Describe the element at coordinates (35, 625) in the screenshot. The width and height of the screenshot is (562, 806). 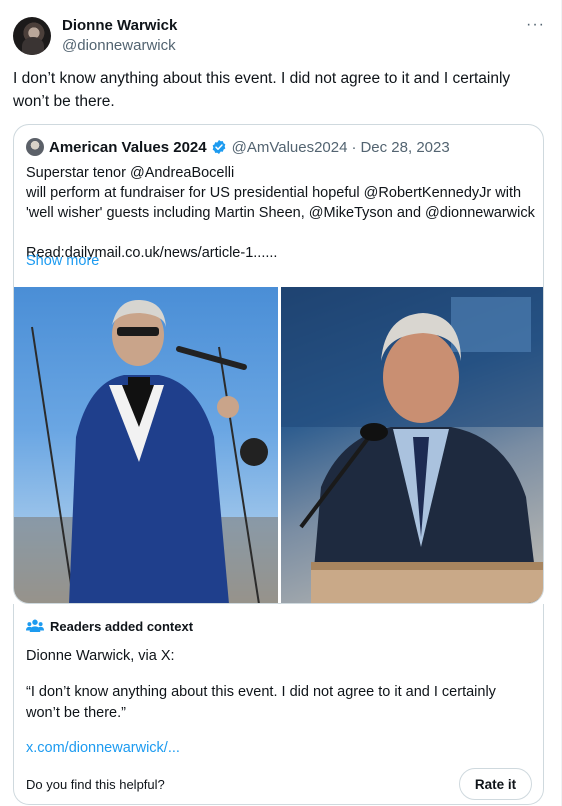
I see `people-icon` at that location.